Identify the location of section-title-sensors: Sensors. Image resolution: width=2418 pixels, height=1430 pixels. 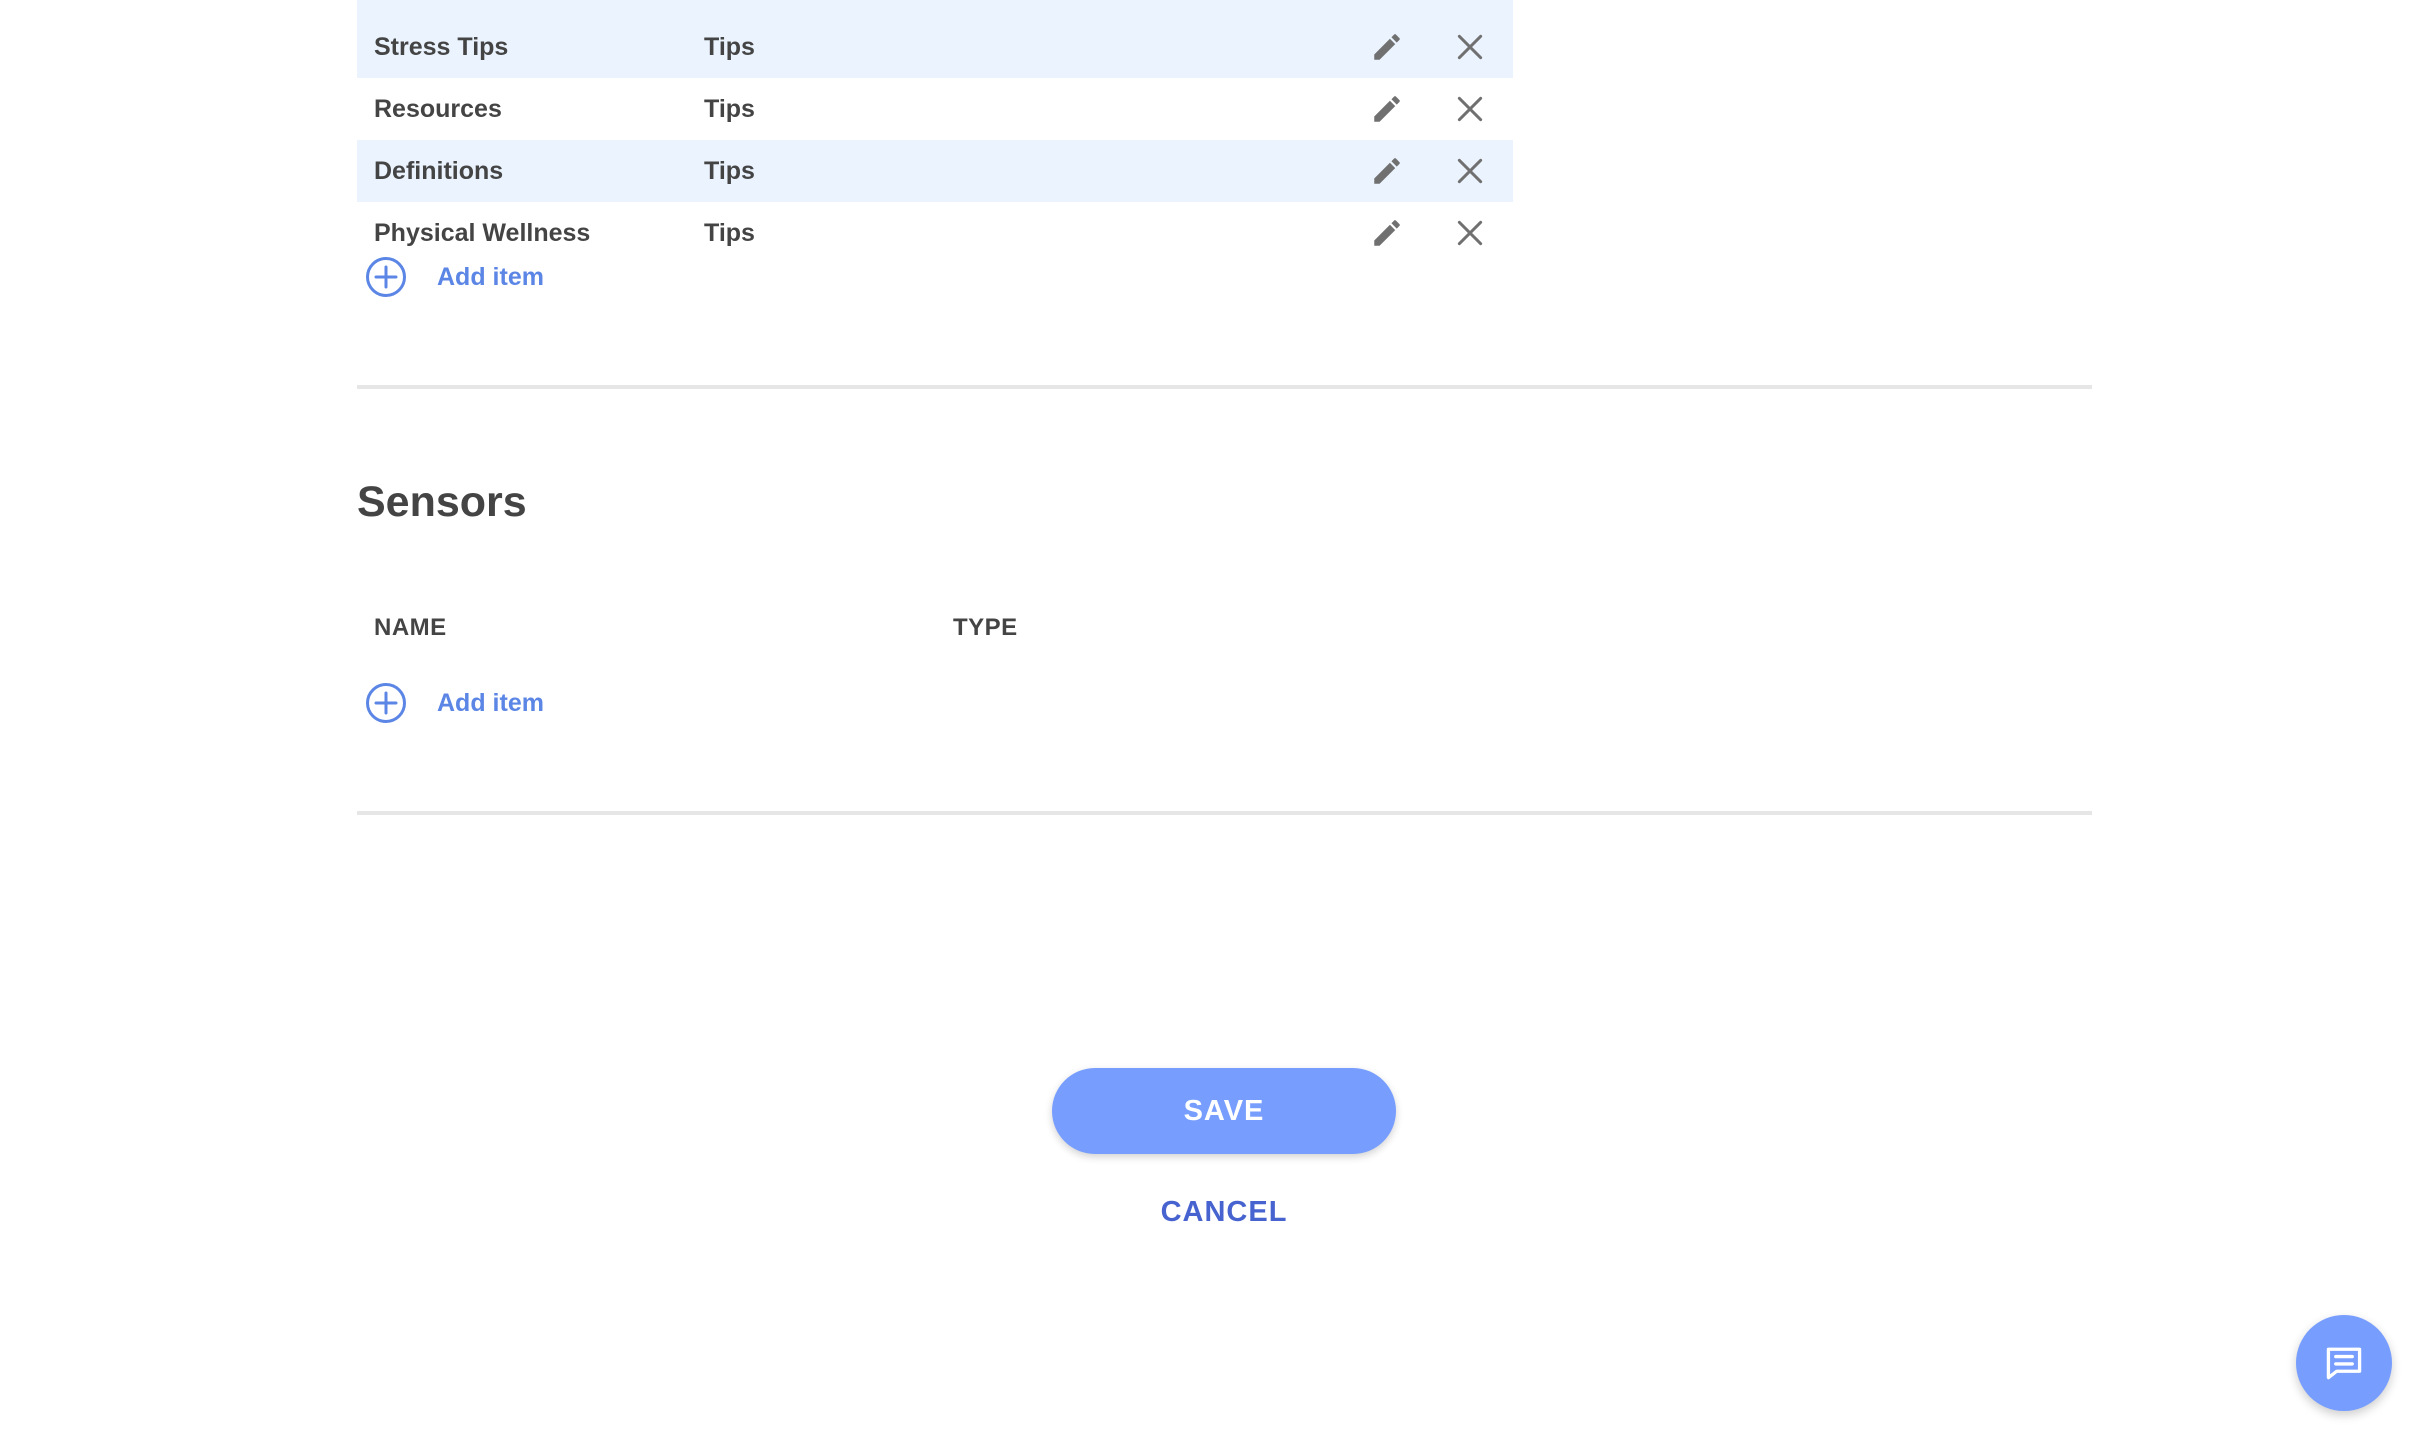
(442, 502).